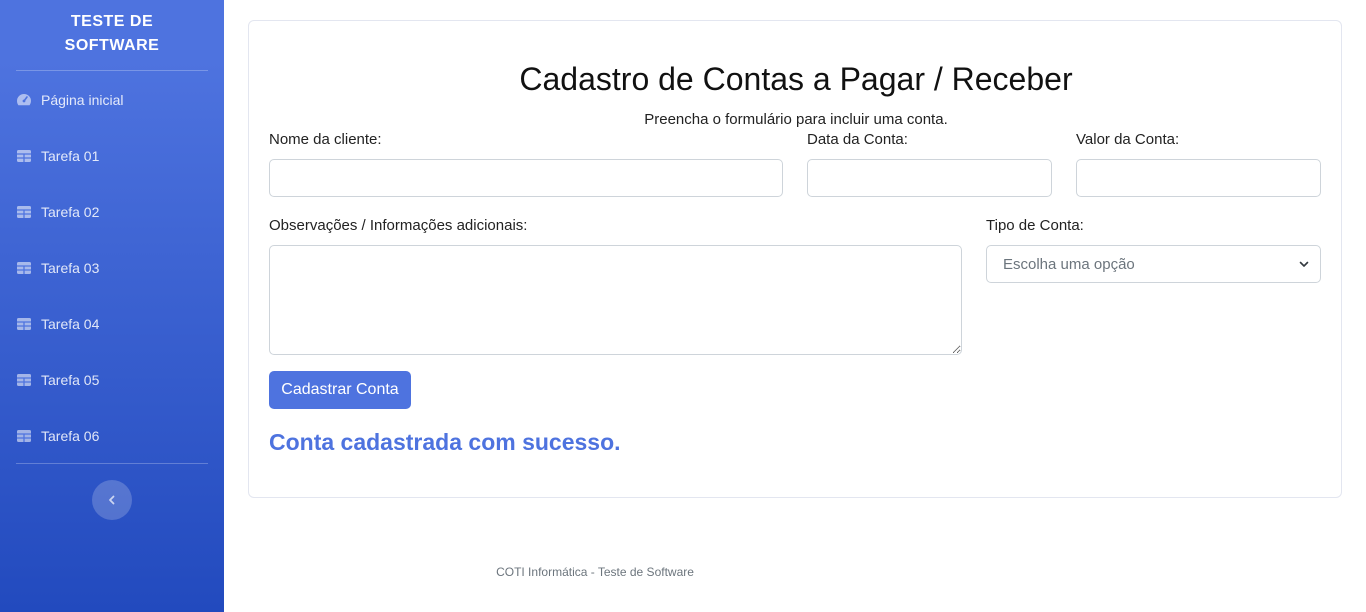  I want to click on tipo-conta-select: Escolha uma opção, so click(1153, 264).